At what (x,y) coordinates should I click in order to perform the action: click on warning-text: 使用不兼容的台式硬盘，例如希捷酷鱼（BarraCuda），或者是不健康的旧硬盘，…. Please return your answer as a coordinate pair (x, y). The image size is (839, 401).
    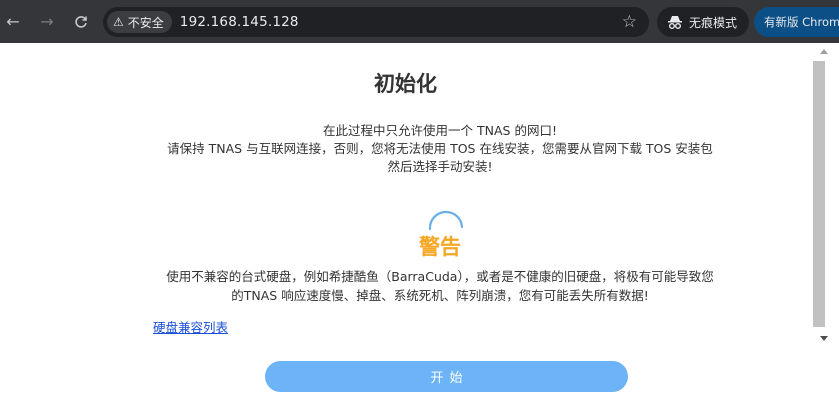
    Looking at the image, I should click on (419, 286).